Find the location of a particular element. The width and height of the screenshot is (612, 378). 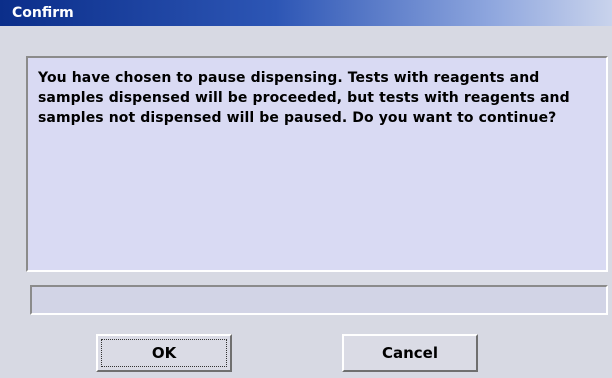

ok-button: OK is located at coordinates (164, 353).